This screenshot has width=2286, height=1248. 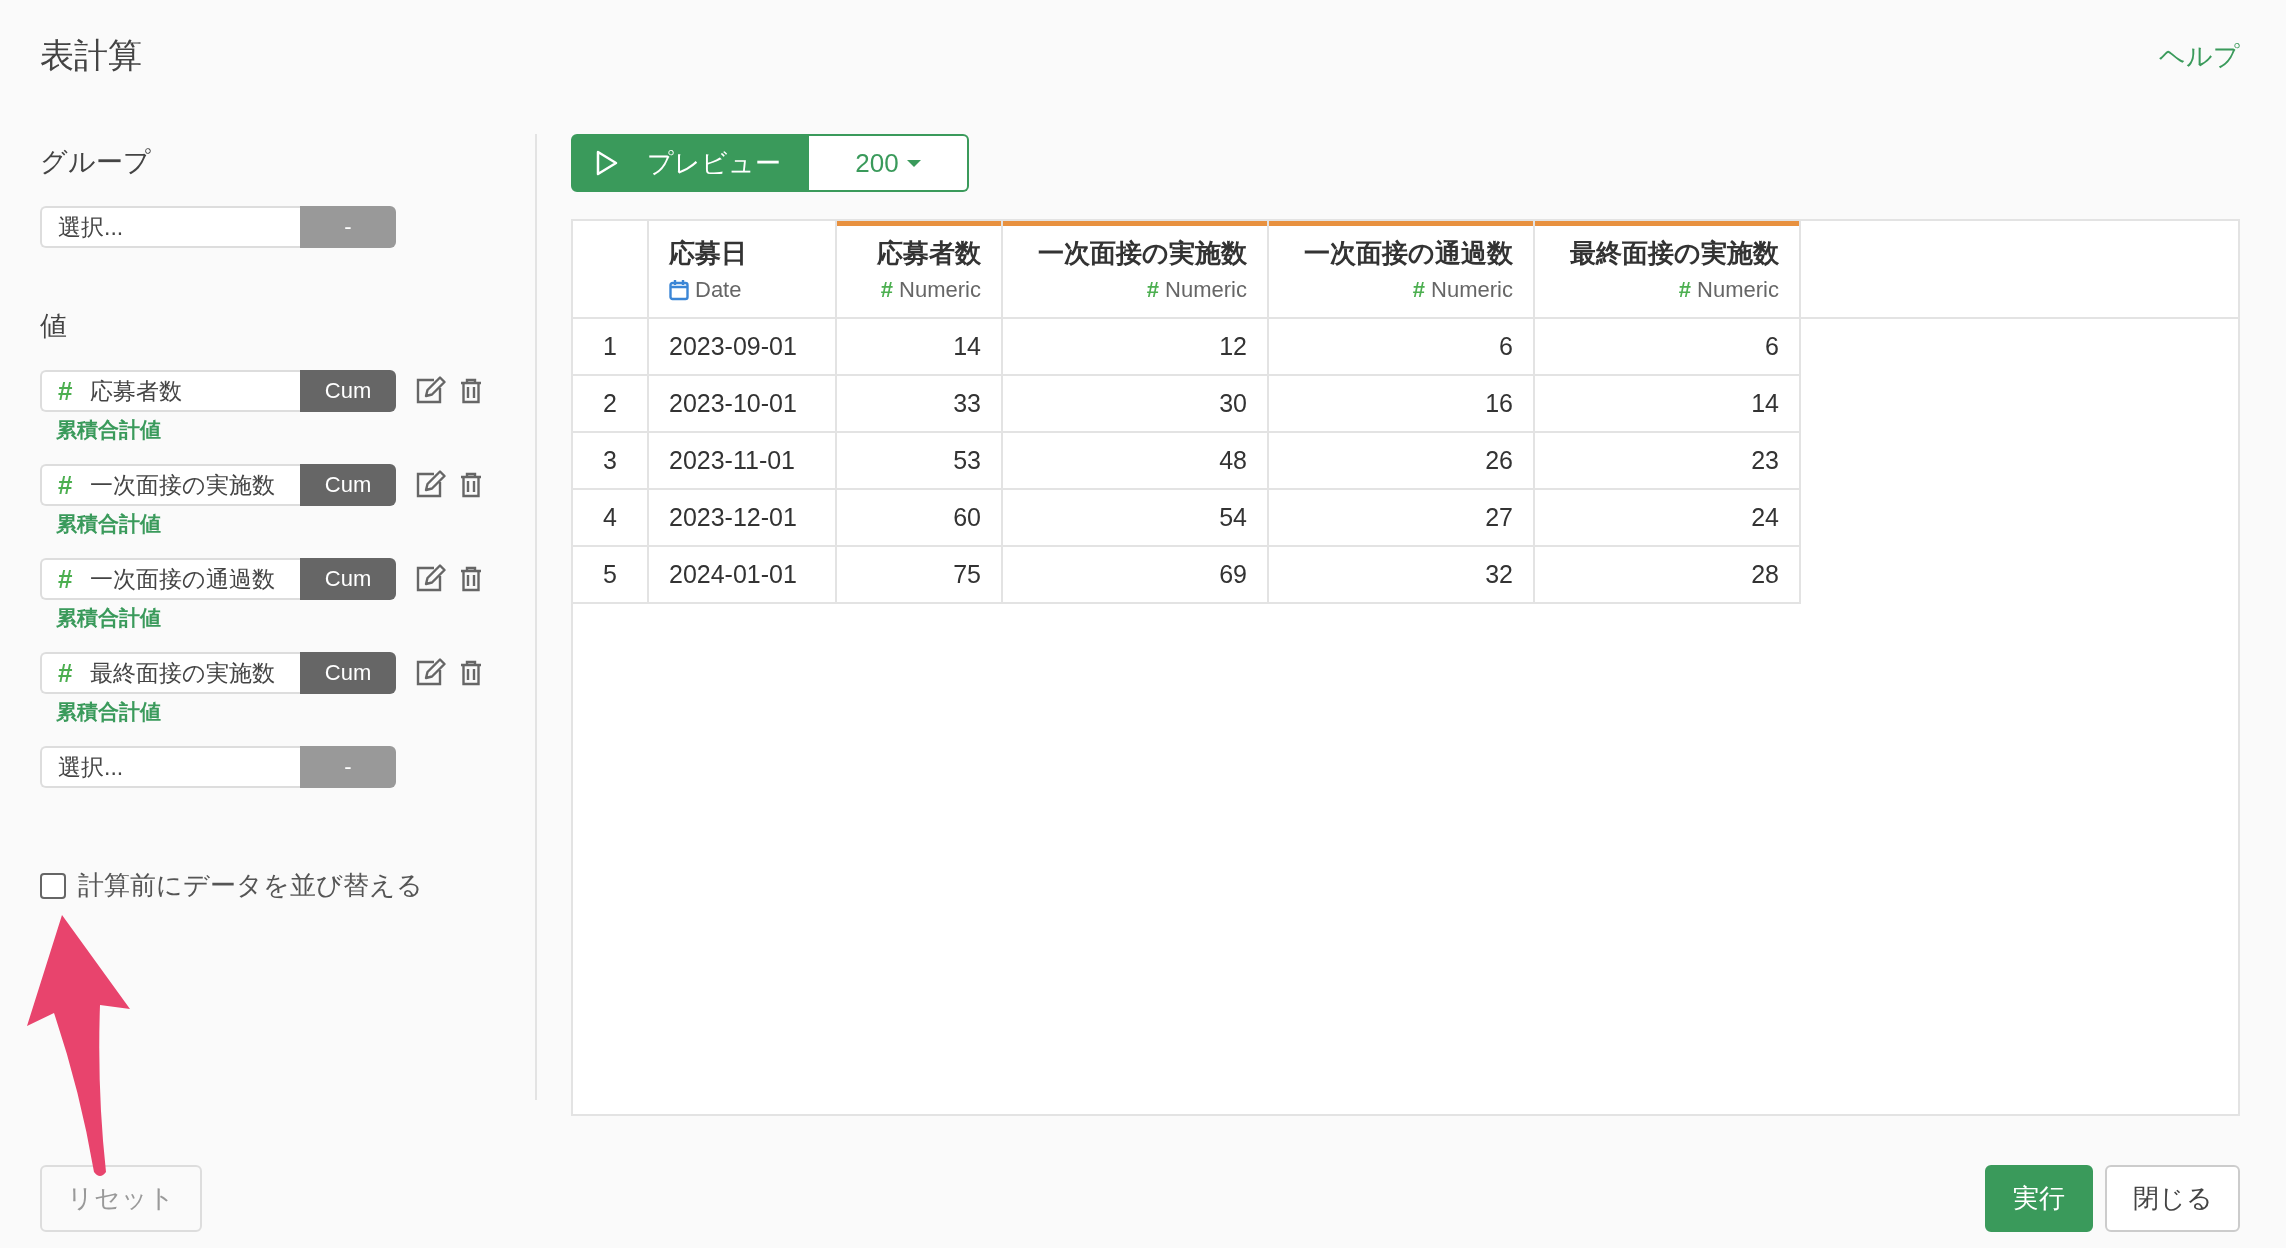 What do you see at coordinates (1667, 460) in the screenshot?
I see `table-cell: 23` at bounding box center [1667, 460].